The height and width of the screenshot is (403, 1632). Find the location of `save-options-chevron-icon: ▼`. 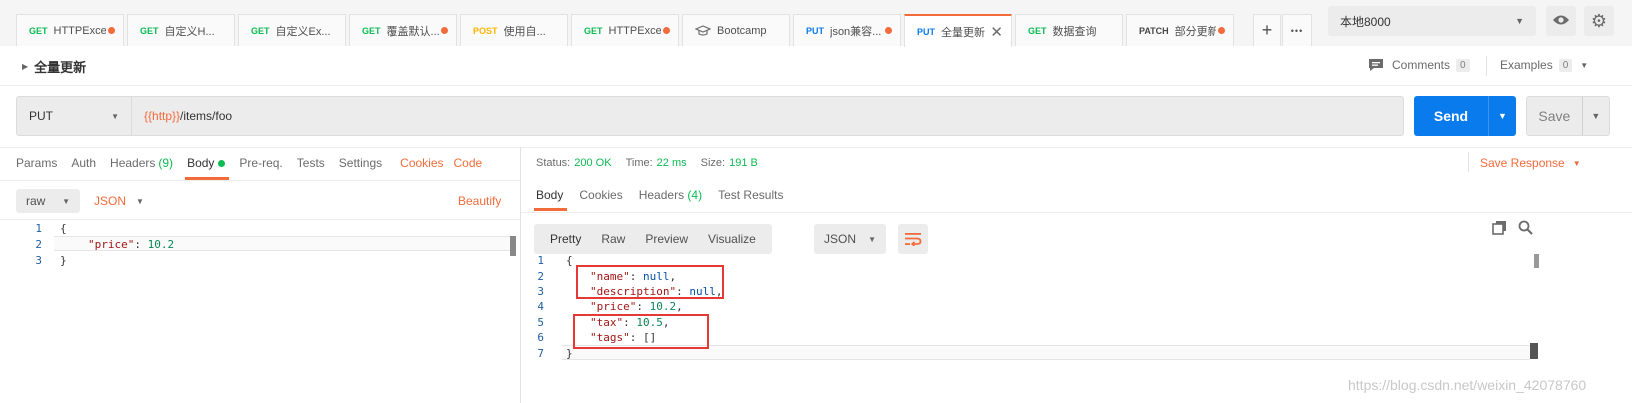

save-options-chevron-icon: ▼ is located at coordinates (1595, 116).